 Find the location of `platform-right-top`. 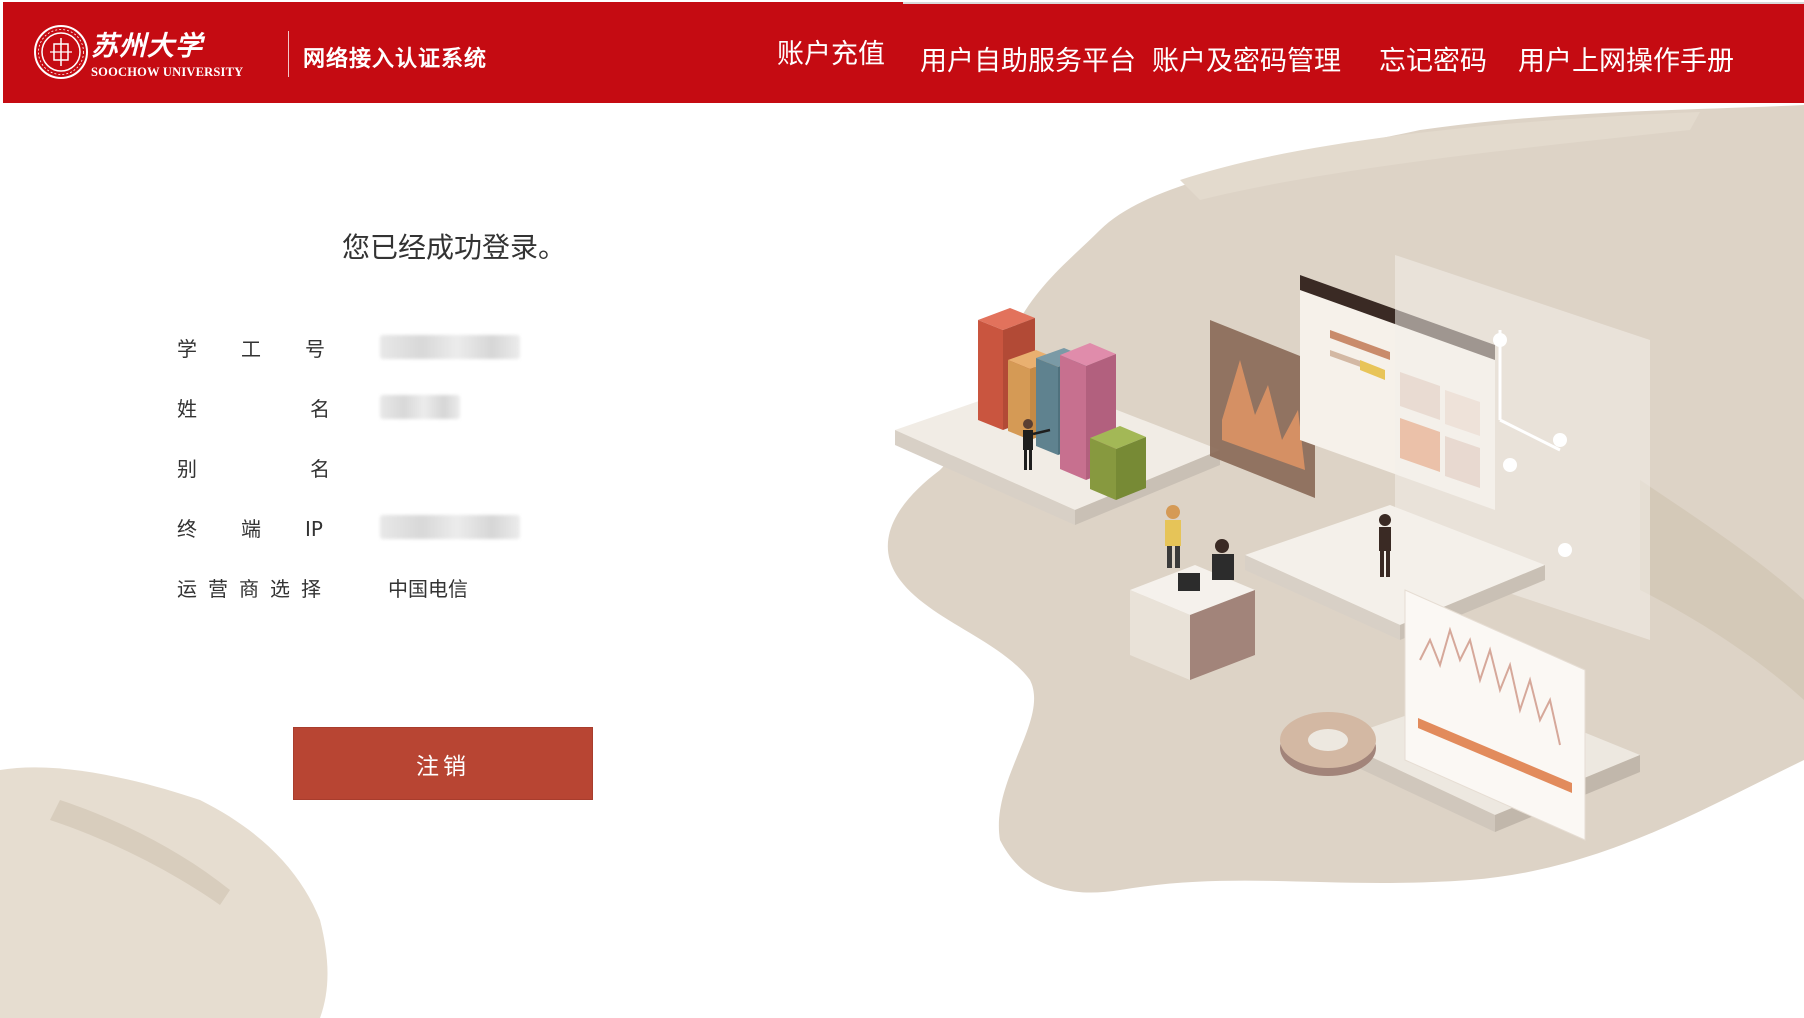

platform-right-top is located at coordinates (1487, 752).